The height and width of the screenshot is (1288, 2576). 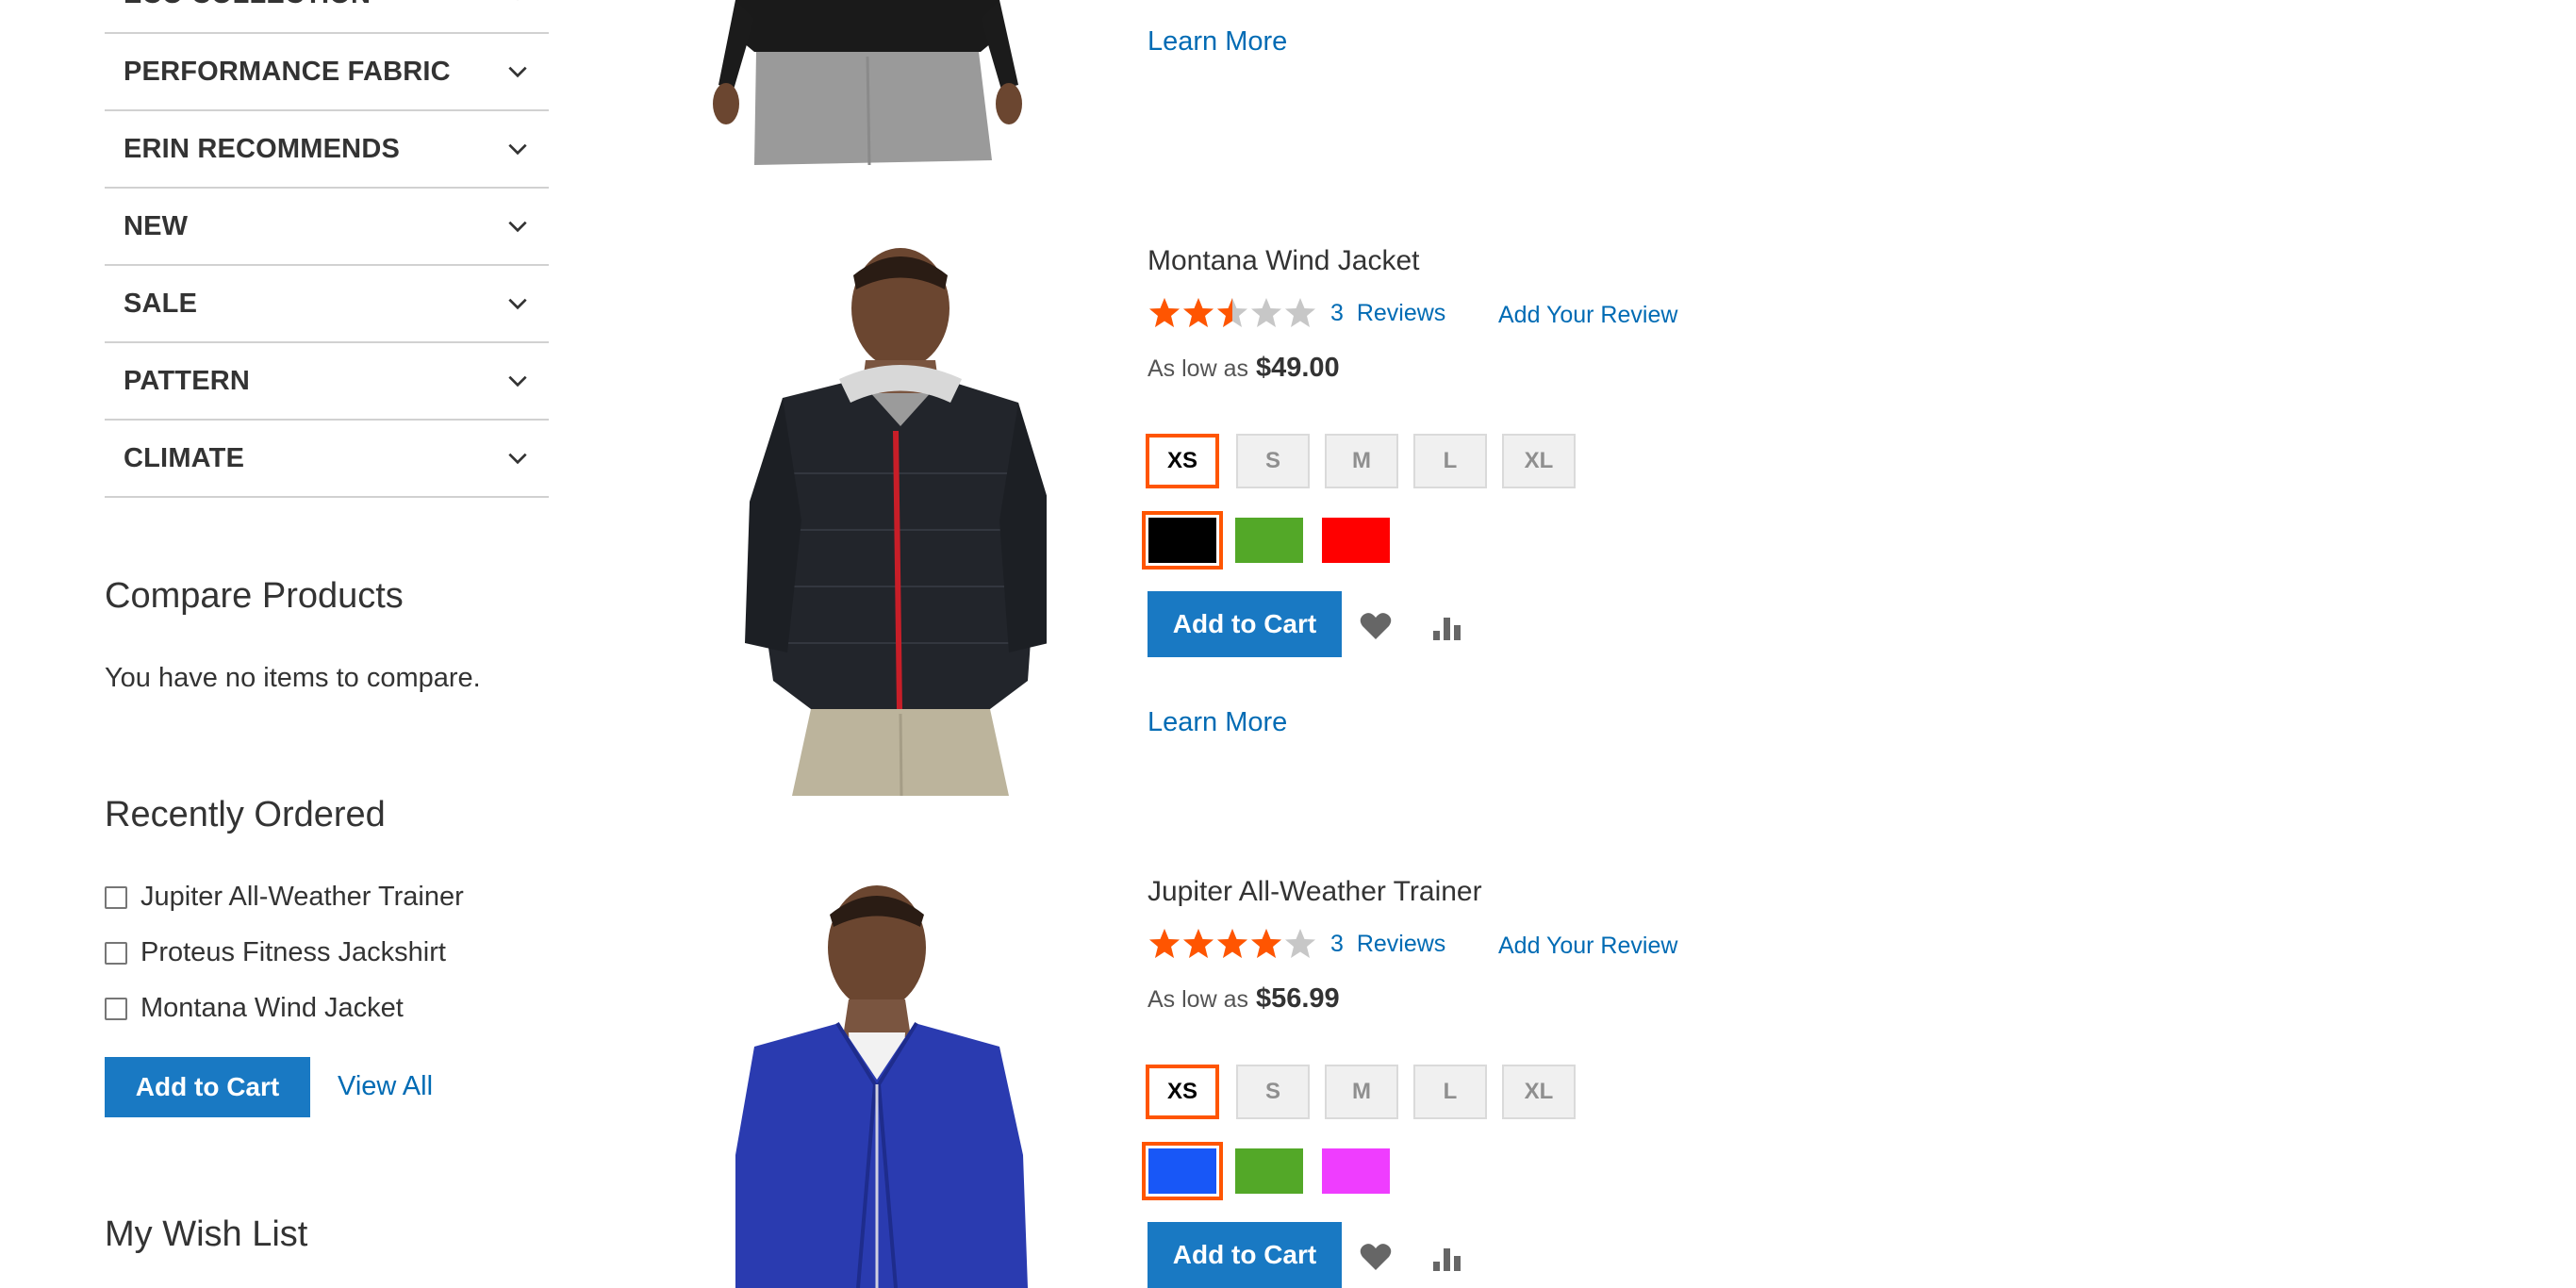 I want to click on compare-empty-text: You have no items to compare., so click(x=293, y=678).